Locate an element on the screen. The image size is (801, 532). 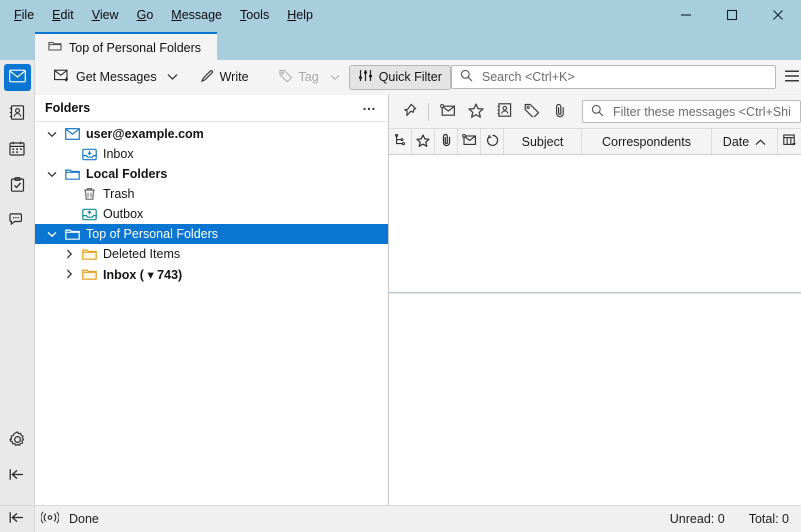
quick-filter-search-box is located at coordinates (691, 111).